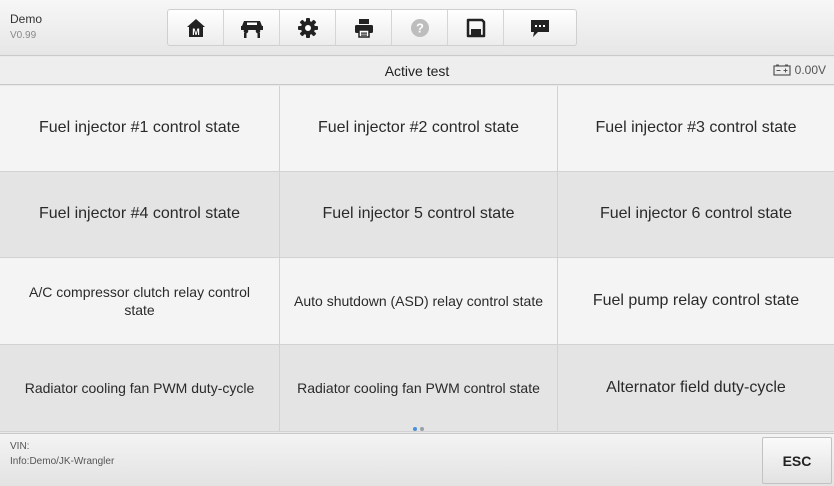 The image size is (834, 486). I want to click on print-button, so click(364, 27).